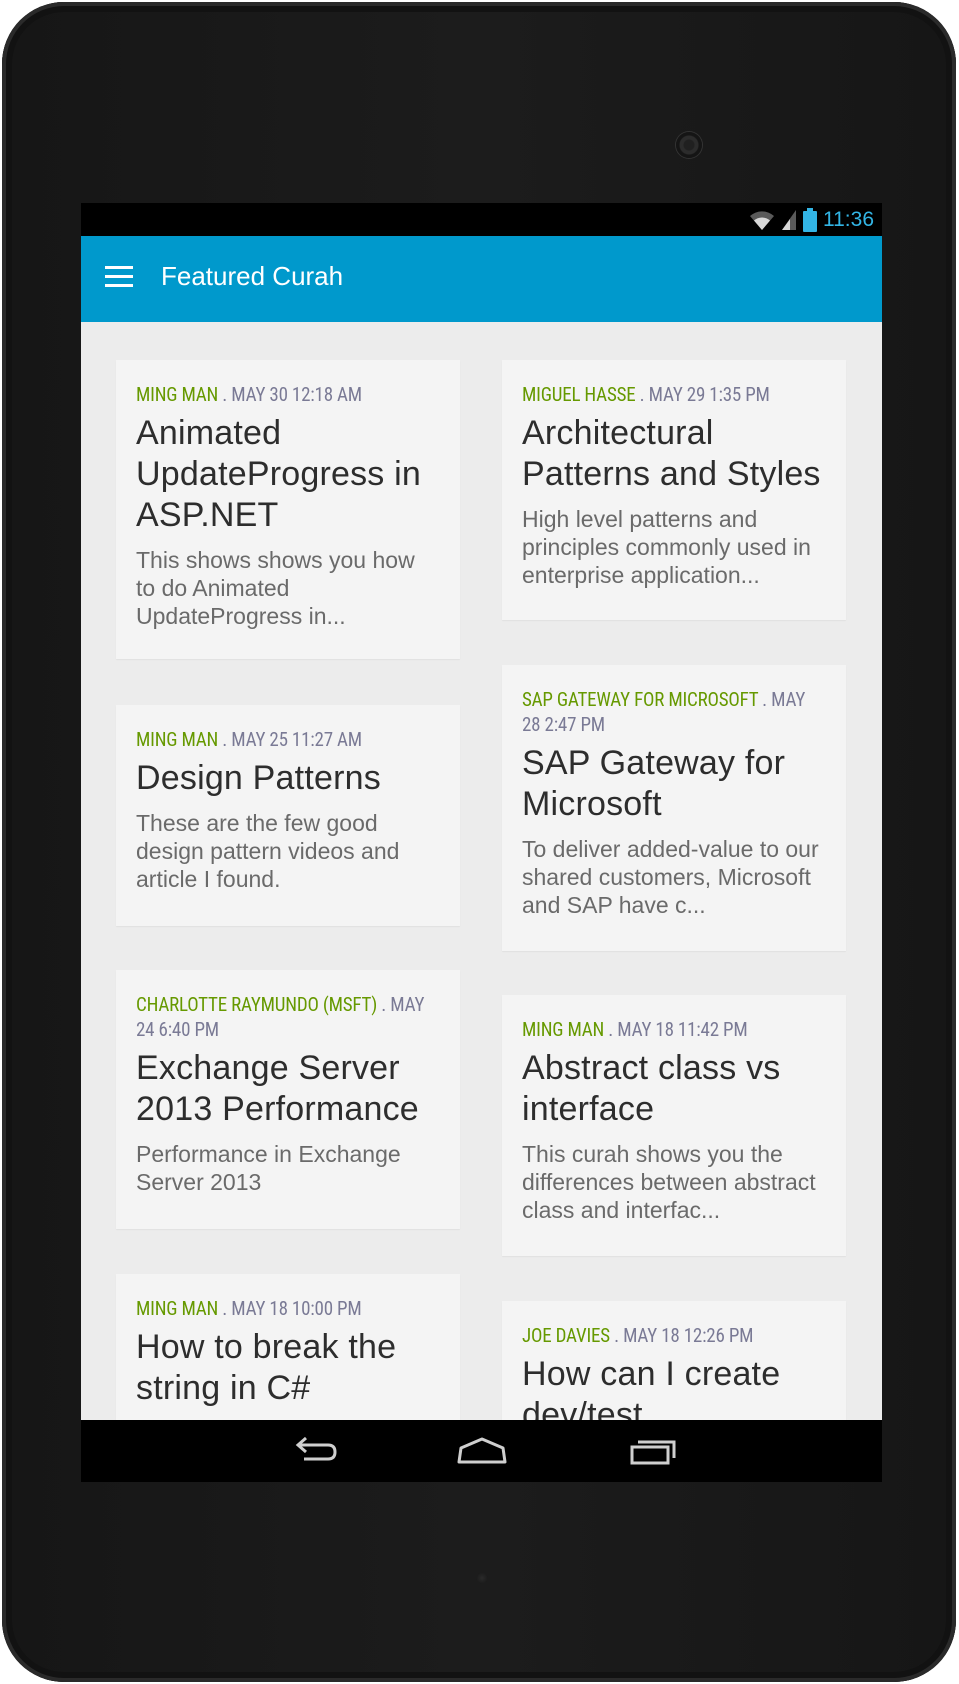  What do you see at coordinates (481, 279) in the screenshot?
I see `app-bar: Featured Curah` at bounding box center [481, 279].